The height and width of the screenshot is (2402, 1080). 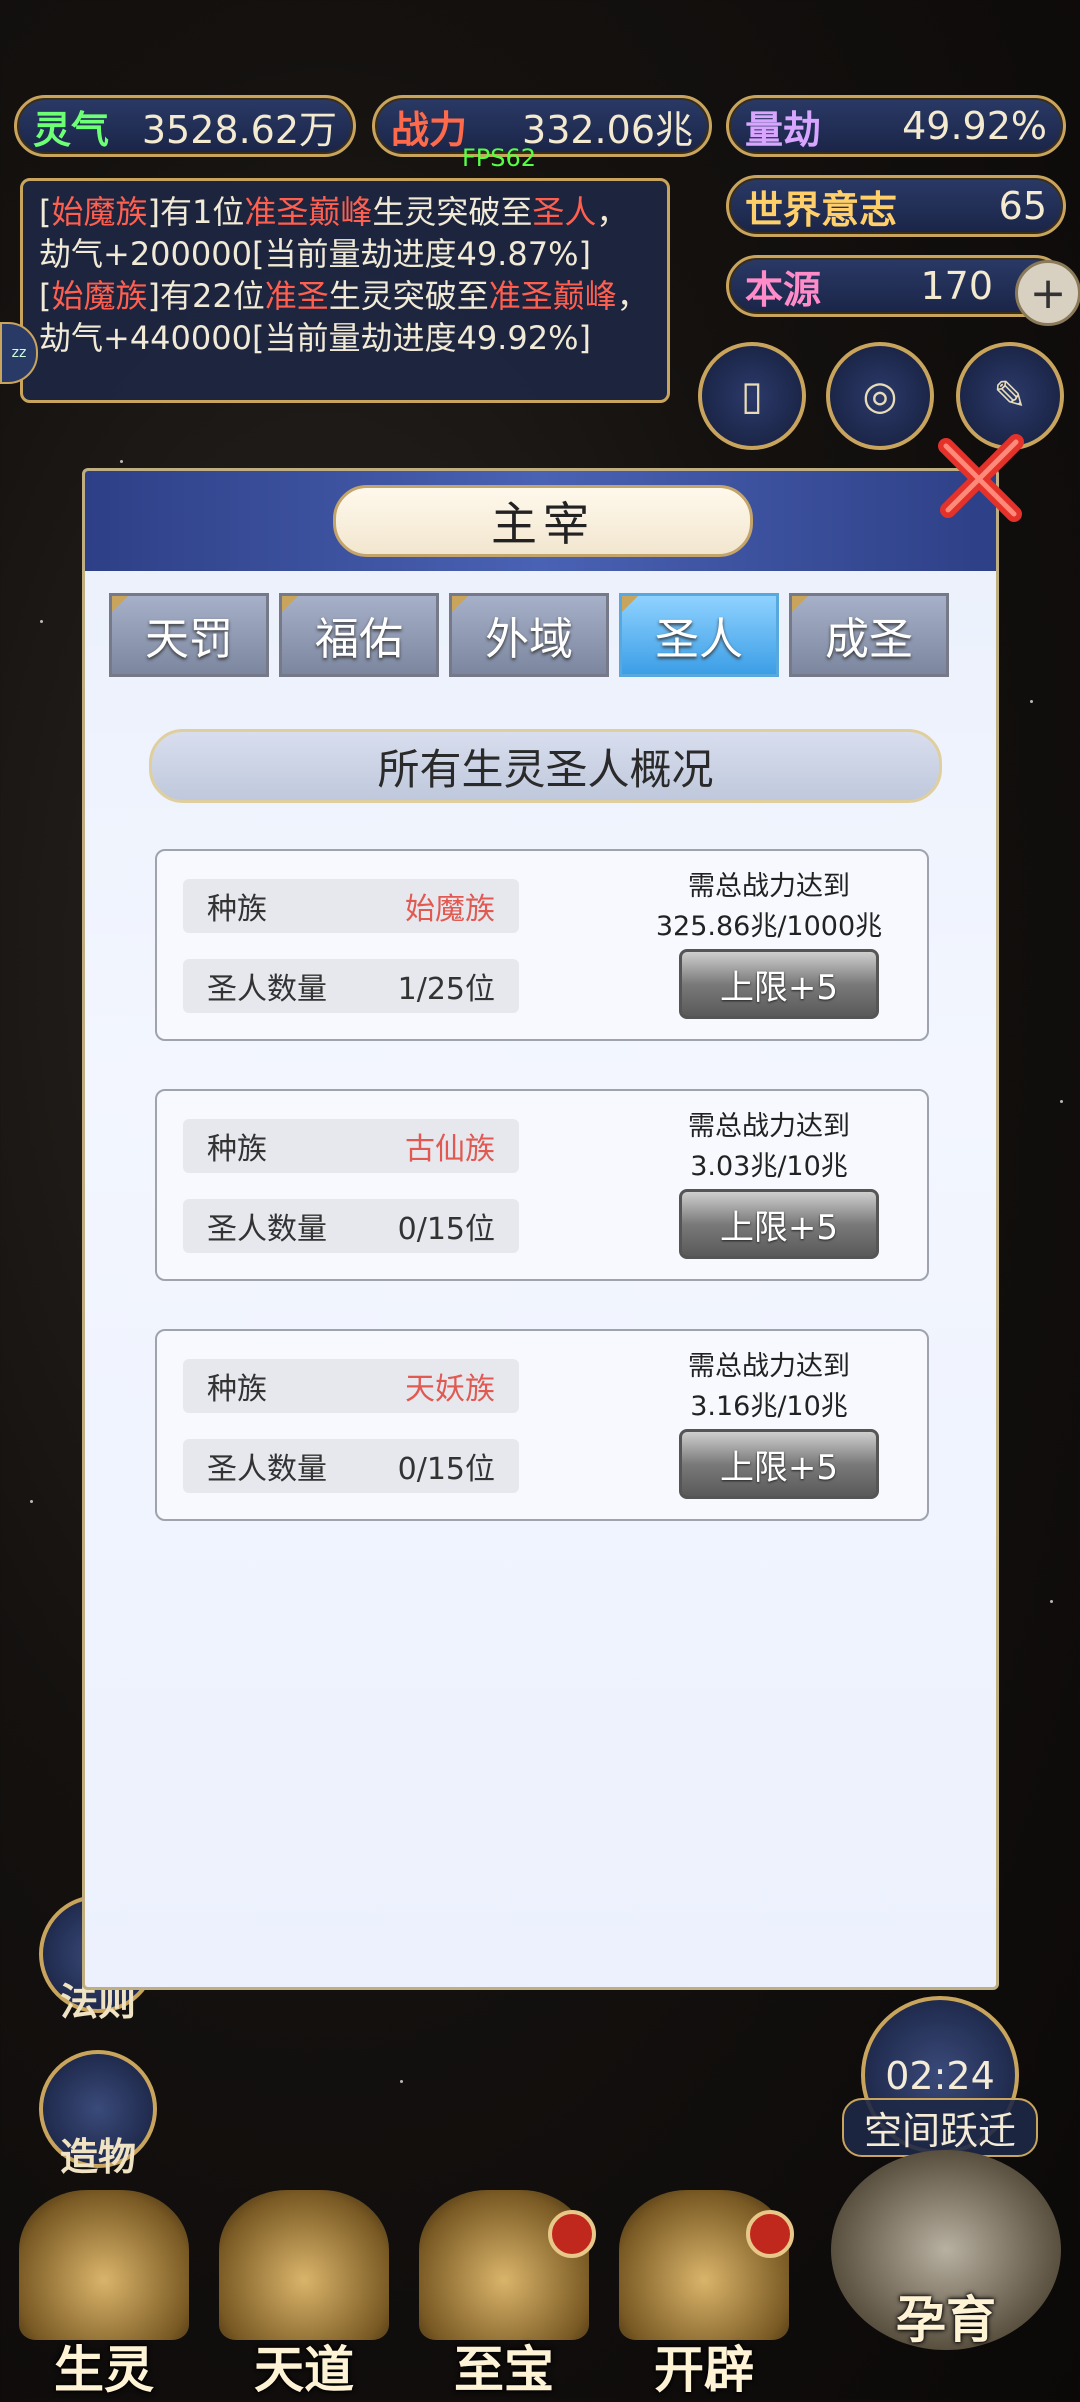 What do you see at coordinates (450, 1149) in the screenshot?
I see `race-name: 古仙族` at bounding box center [450, 1149].